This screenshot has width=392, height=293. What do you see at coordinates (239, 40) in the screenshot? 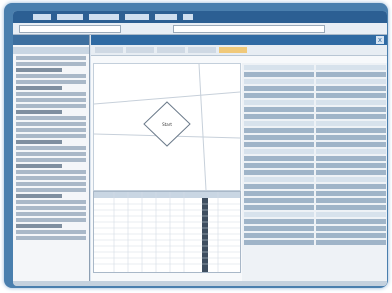
I see `editor-titlebar: x` at bounding box center [239, 40].